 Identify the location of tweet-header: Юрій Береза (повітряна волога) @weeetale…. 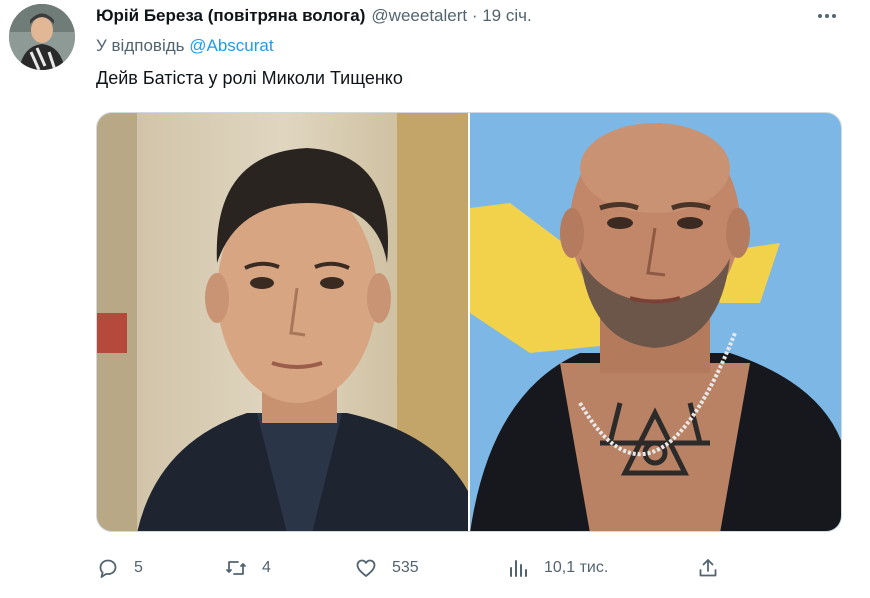
(314, 16).